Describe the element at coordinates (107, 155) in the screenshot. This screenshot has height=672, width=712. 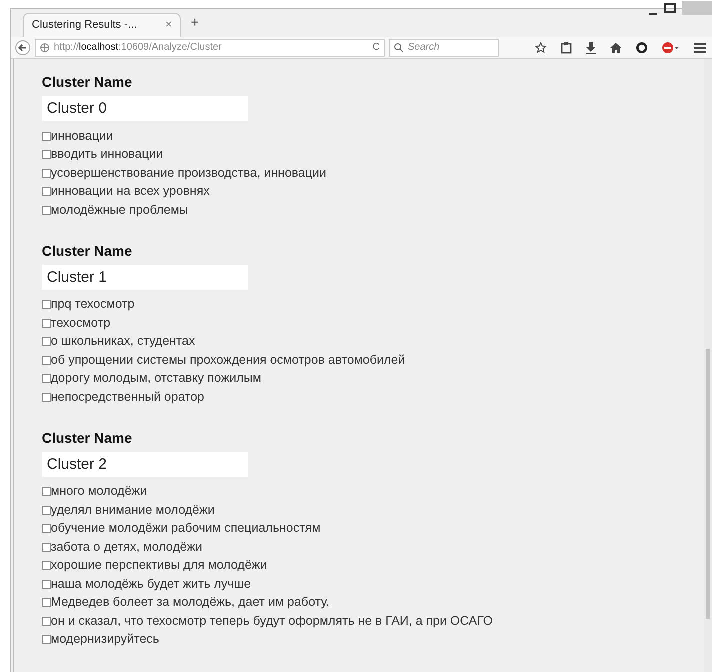
I see `term-label: вводить инновации` at that location.